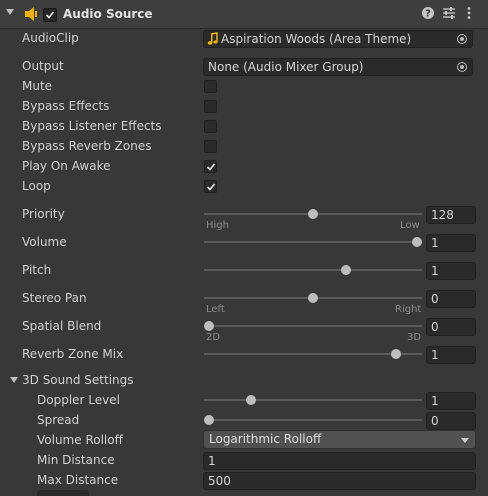 The image size is (488, 496). Describe the element at coordinates (43, 66) in the screenshot. I see `output-label: Output` at that location.